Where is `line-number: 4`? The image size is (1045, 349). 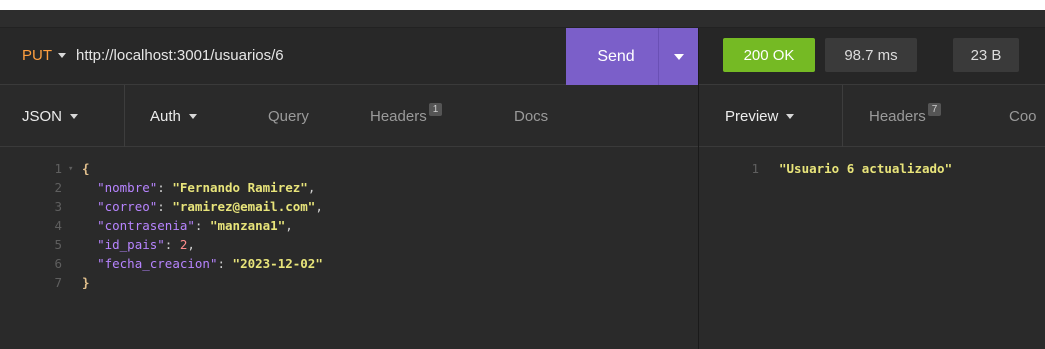
line-number: 4 is located at coordinates (58, 225).